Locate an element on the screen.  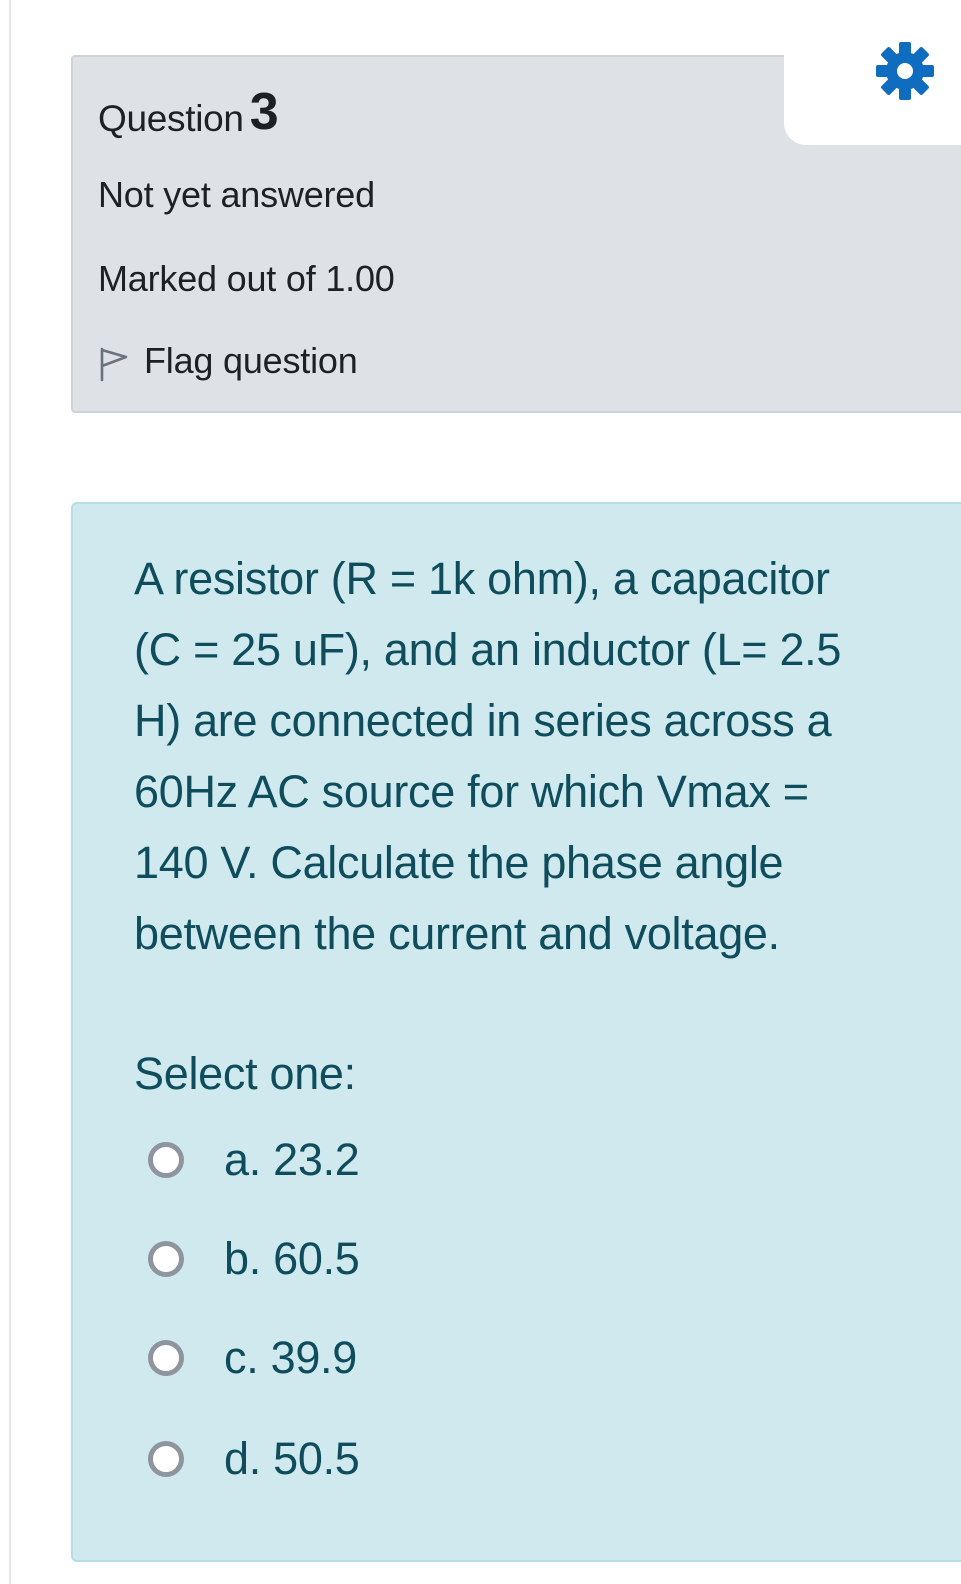
answer-option-label: c. 39.9 is located at coordinates (290, 1357).